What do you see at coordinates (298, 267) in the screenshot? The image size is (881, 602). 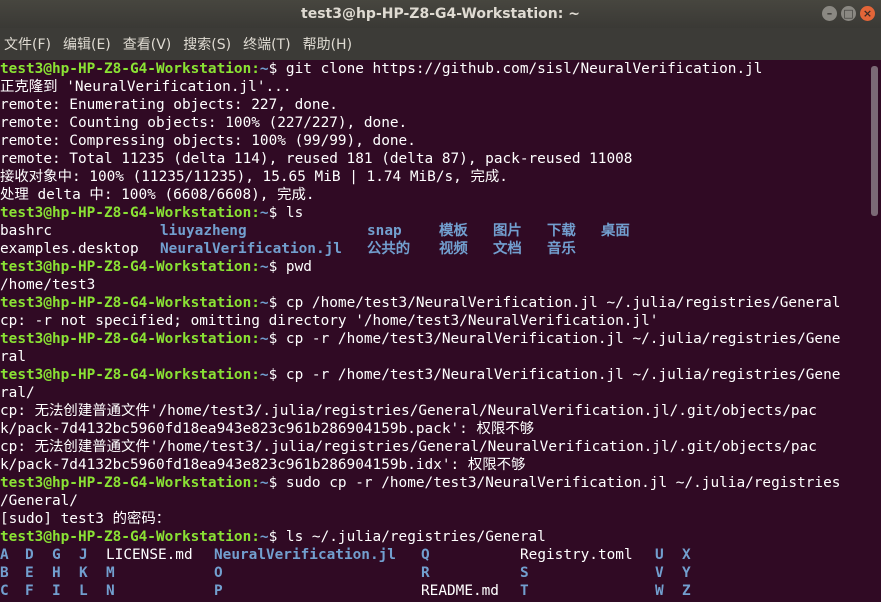 I see `command-text: pwd` at bounding box center [298, 267].